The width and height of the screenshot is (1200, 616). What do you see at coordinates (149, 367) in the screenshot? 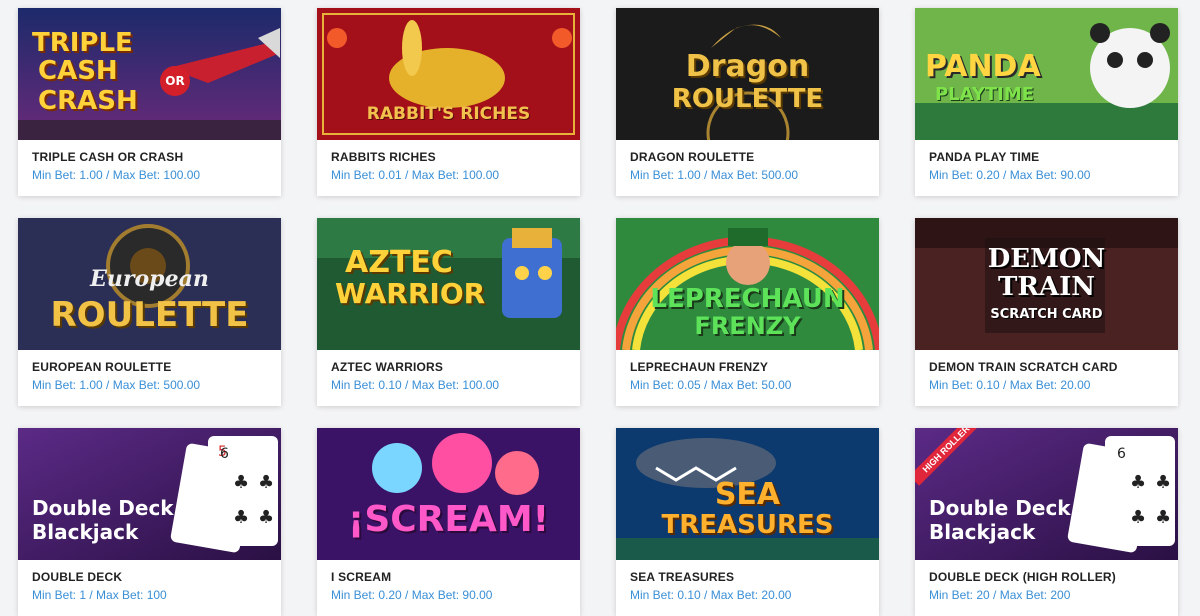
I see `game-title: EUROPEAN ROULETTE` at bounding box center [149, 367].